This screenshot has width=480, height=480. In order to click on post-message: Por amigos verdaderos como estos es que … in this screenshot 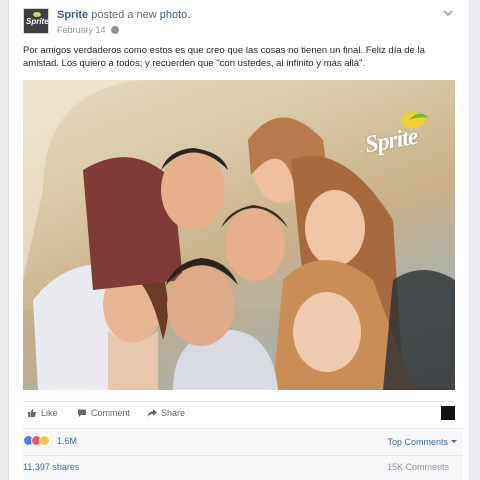, I will do `click(224, 57)`.